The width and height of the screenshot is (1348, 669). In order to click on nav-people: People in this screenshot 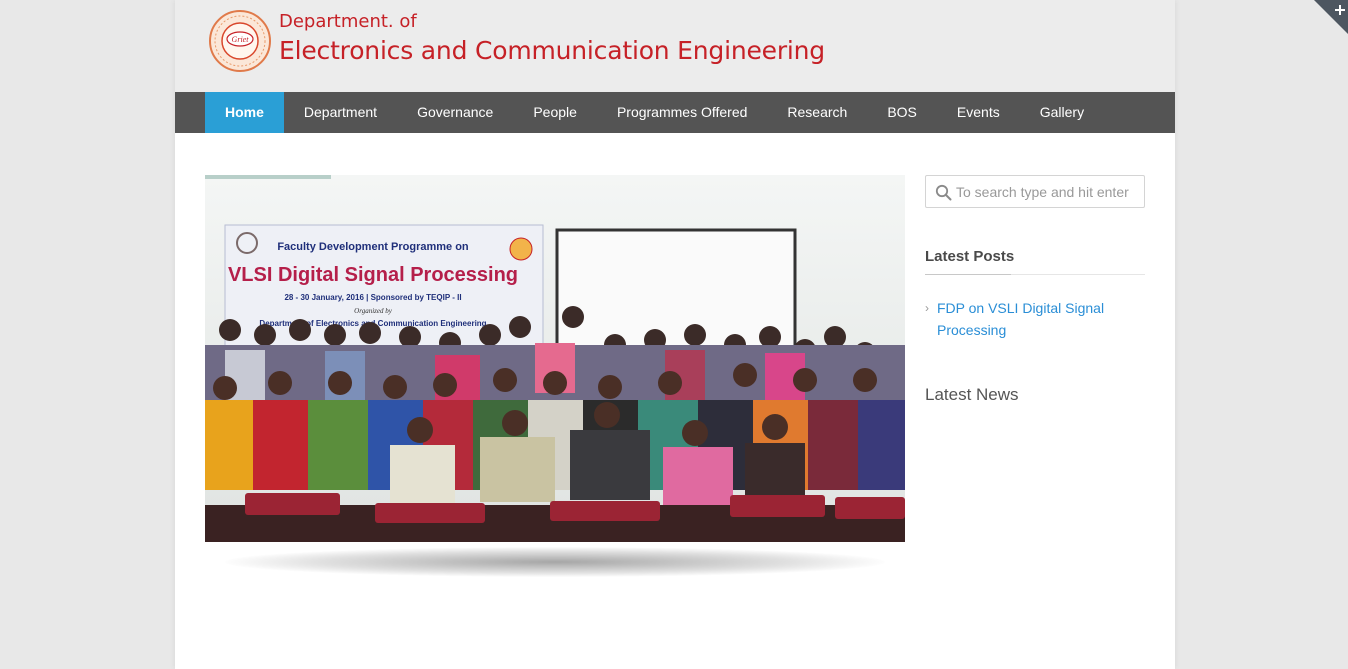, I will do `click(555, 112)`.